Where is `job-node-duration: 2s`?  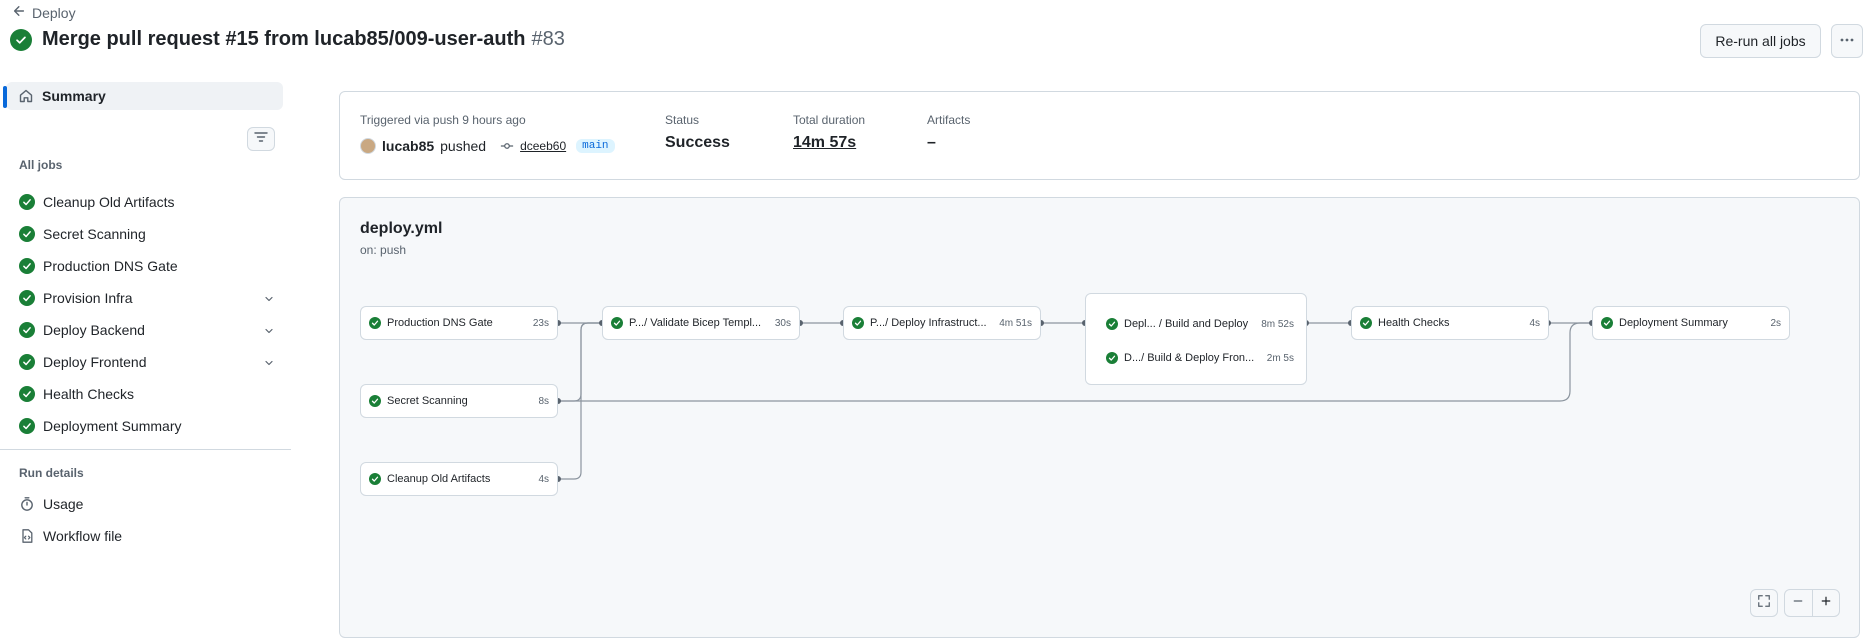
job-node-duration: 2s is located at coordinates (1775, 323).